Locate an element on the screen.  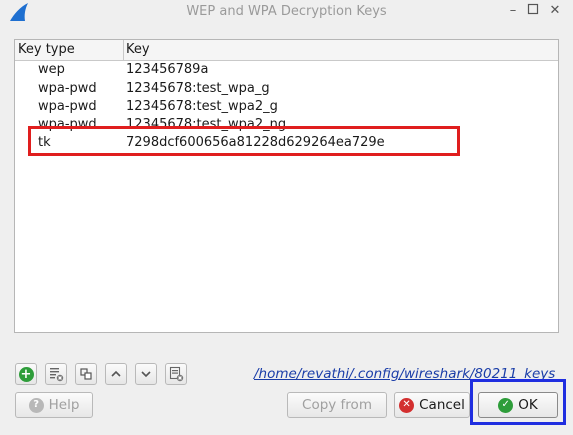
title-bar: WEP and WPA Decryption Keys – ✕ is located at coordinates (286, 13).